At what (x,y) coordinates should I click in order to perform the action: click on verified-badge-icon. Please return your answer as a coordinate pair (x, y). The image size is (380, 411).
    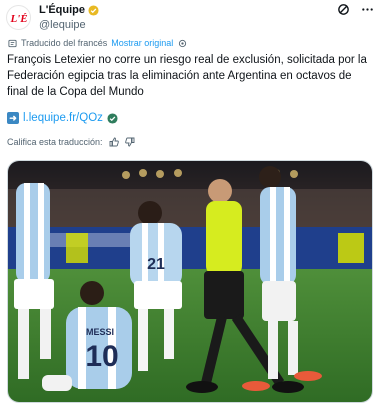
    Looking at the image, I should click on (93, 10).